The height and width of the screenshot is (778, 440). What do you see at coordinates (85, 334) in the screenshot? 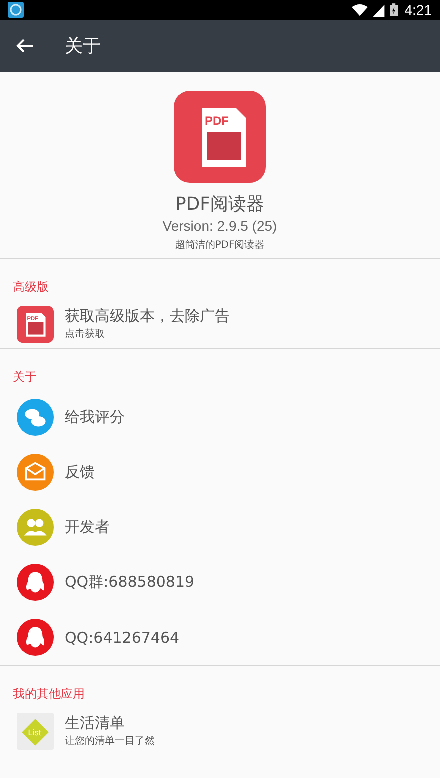
I see `list-item-subtitle: 点击获取` at bounding box center [85, 334].